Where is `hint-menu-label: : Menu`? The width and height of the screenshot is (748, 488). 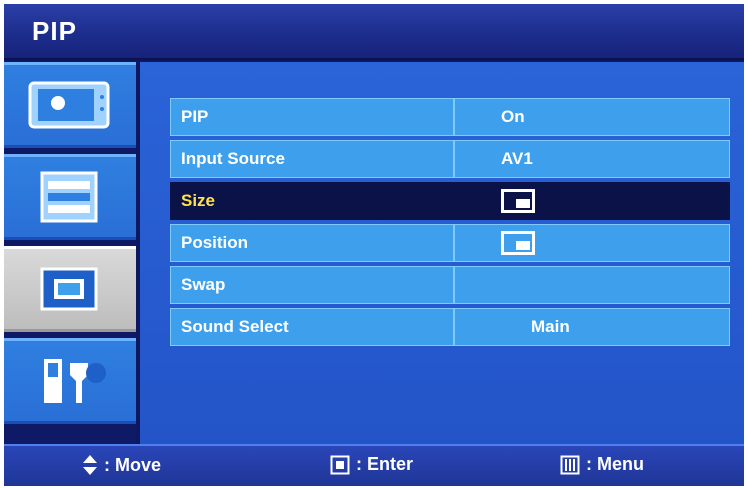 hint-menu-label: : Menu is located at coordinates (615, 464).